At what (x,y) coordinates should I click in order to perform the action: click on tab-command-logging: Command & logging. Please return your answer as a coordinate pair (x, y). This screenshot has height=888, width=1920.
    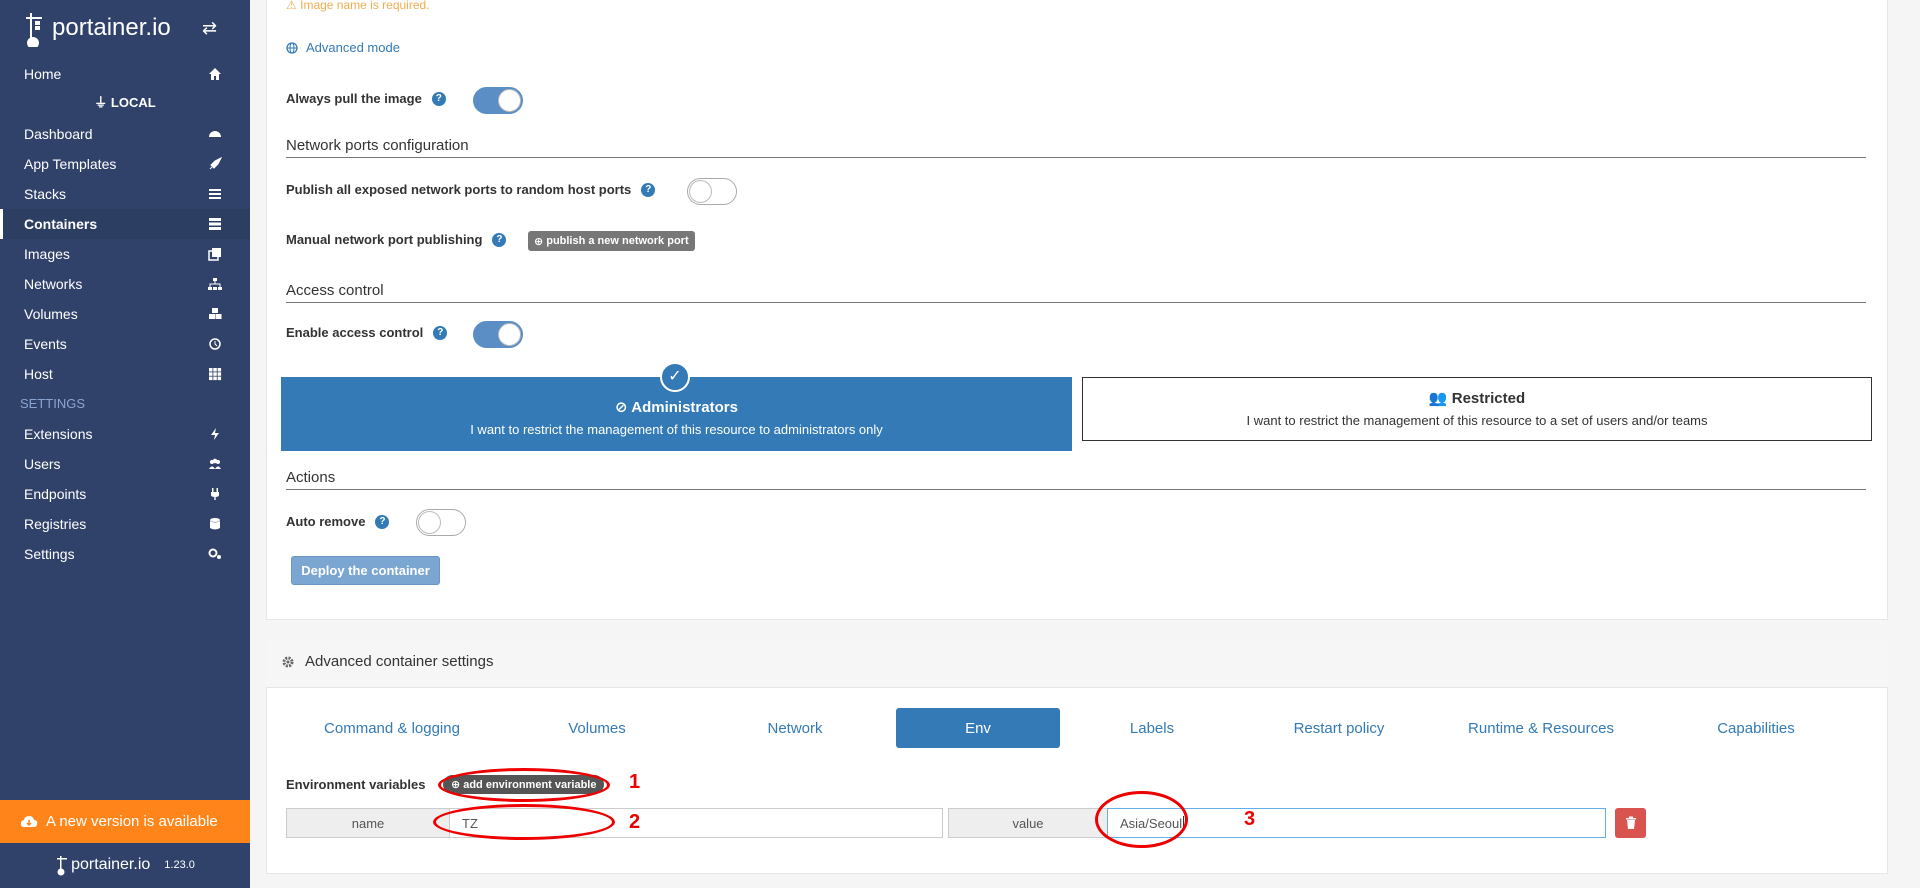
    Looking at the image, I should click on (392, 728).